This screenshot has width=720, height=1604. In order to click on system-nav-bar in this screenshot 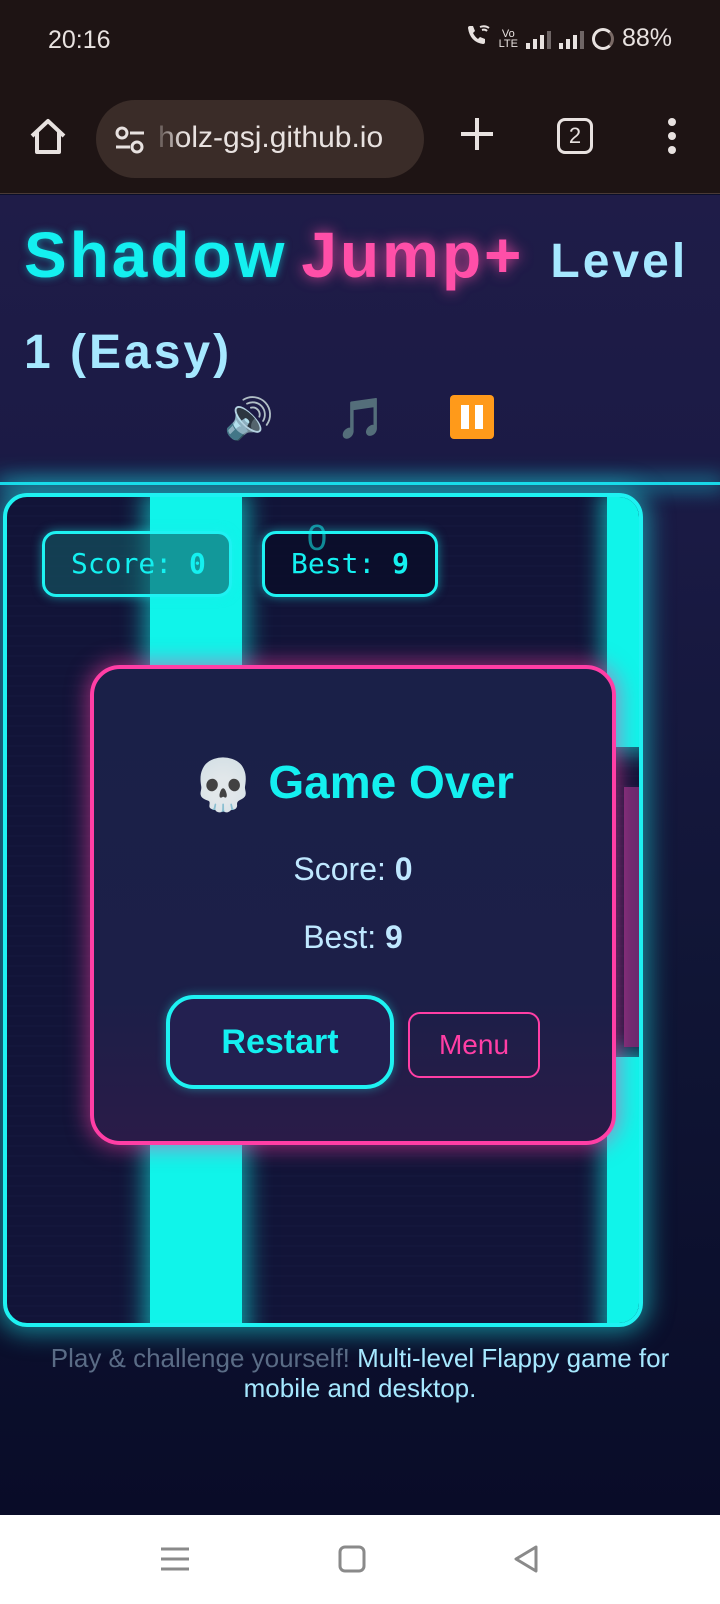, I will do `click(360, 1559)`.